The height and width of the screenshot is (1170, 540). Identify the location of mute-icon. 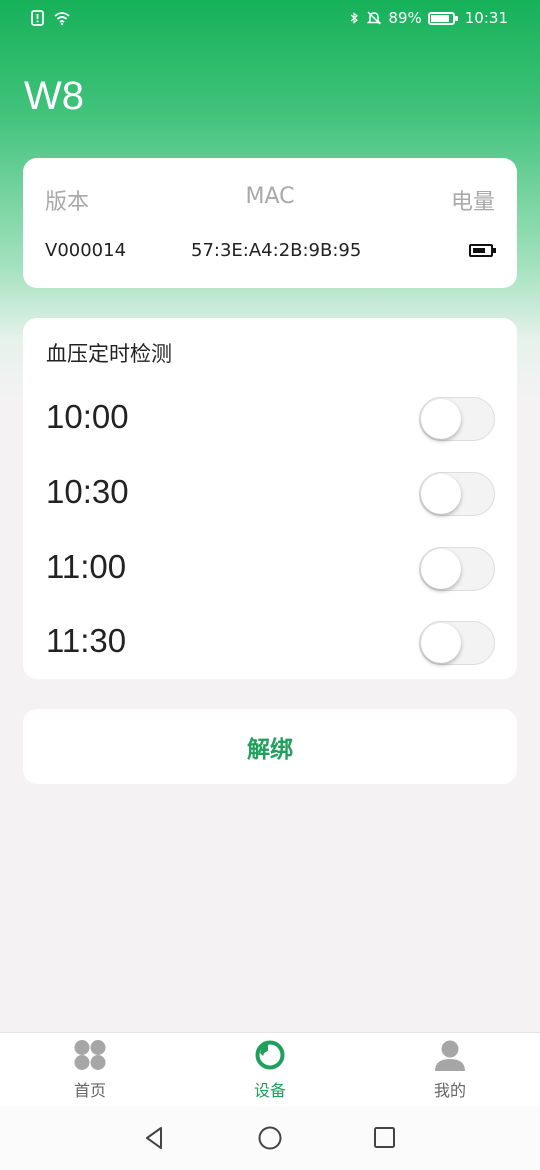
(374, 18).